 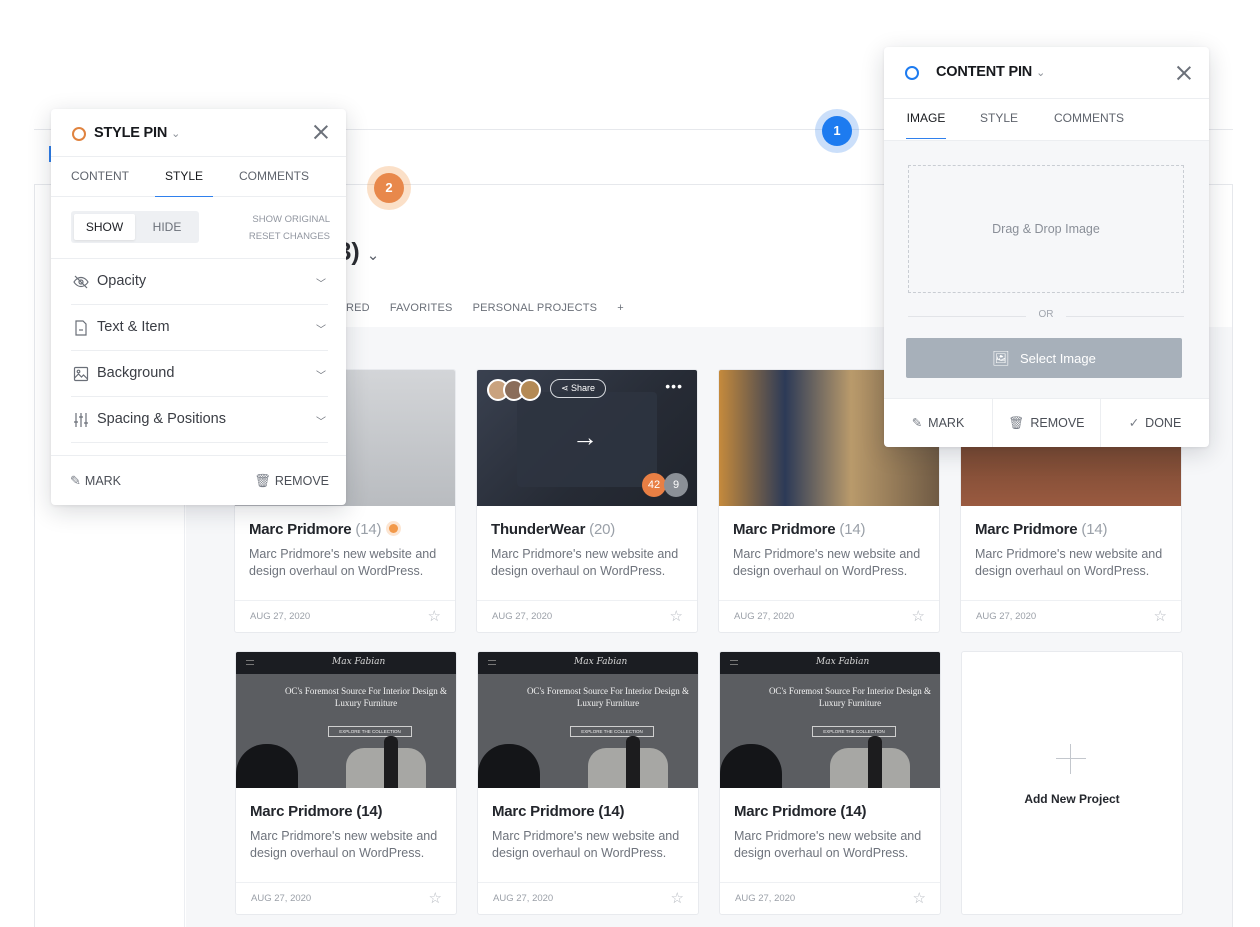 What do you see at coordinates (926, 119) in the screenshot?
I see `tab-image: IMAGE` at bounding box center [926, 119].